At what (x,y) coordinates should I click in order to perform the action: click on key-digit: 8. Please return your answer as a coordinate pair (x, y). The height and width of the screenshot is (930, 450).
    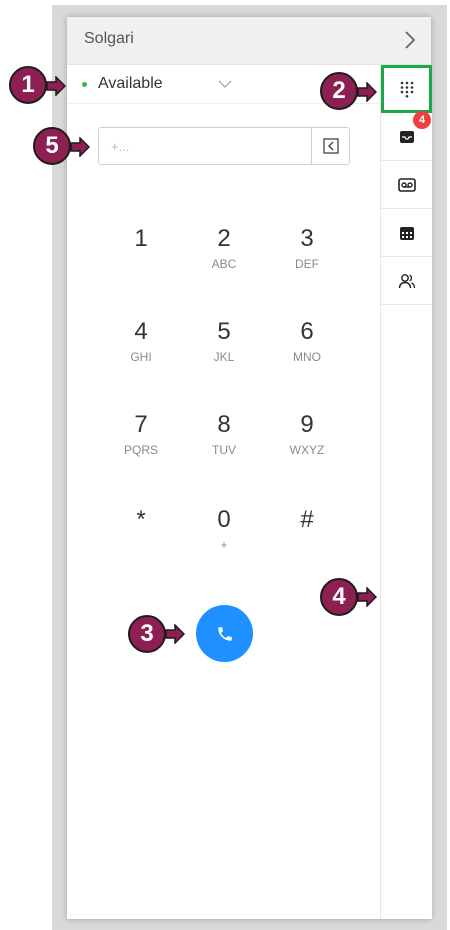
    Looking at the image, I should click on (224, 424).